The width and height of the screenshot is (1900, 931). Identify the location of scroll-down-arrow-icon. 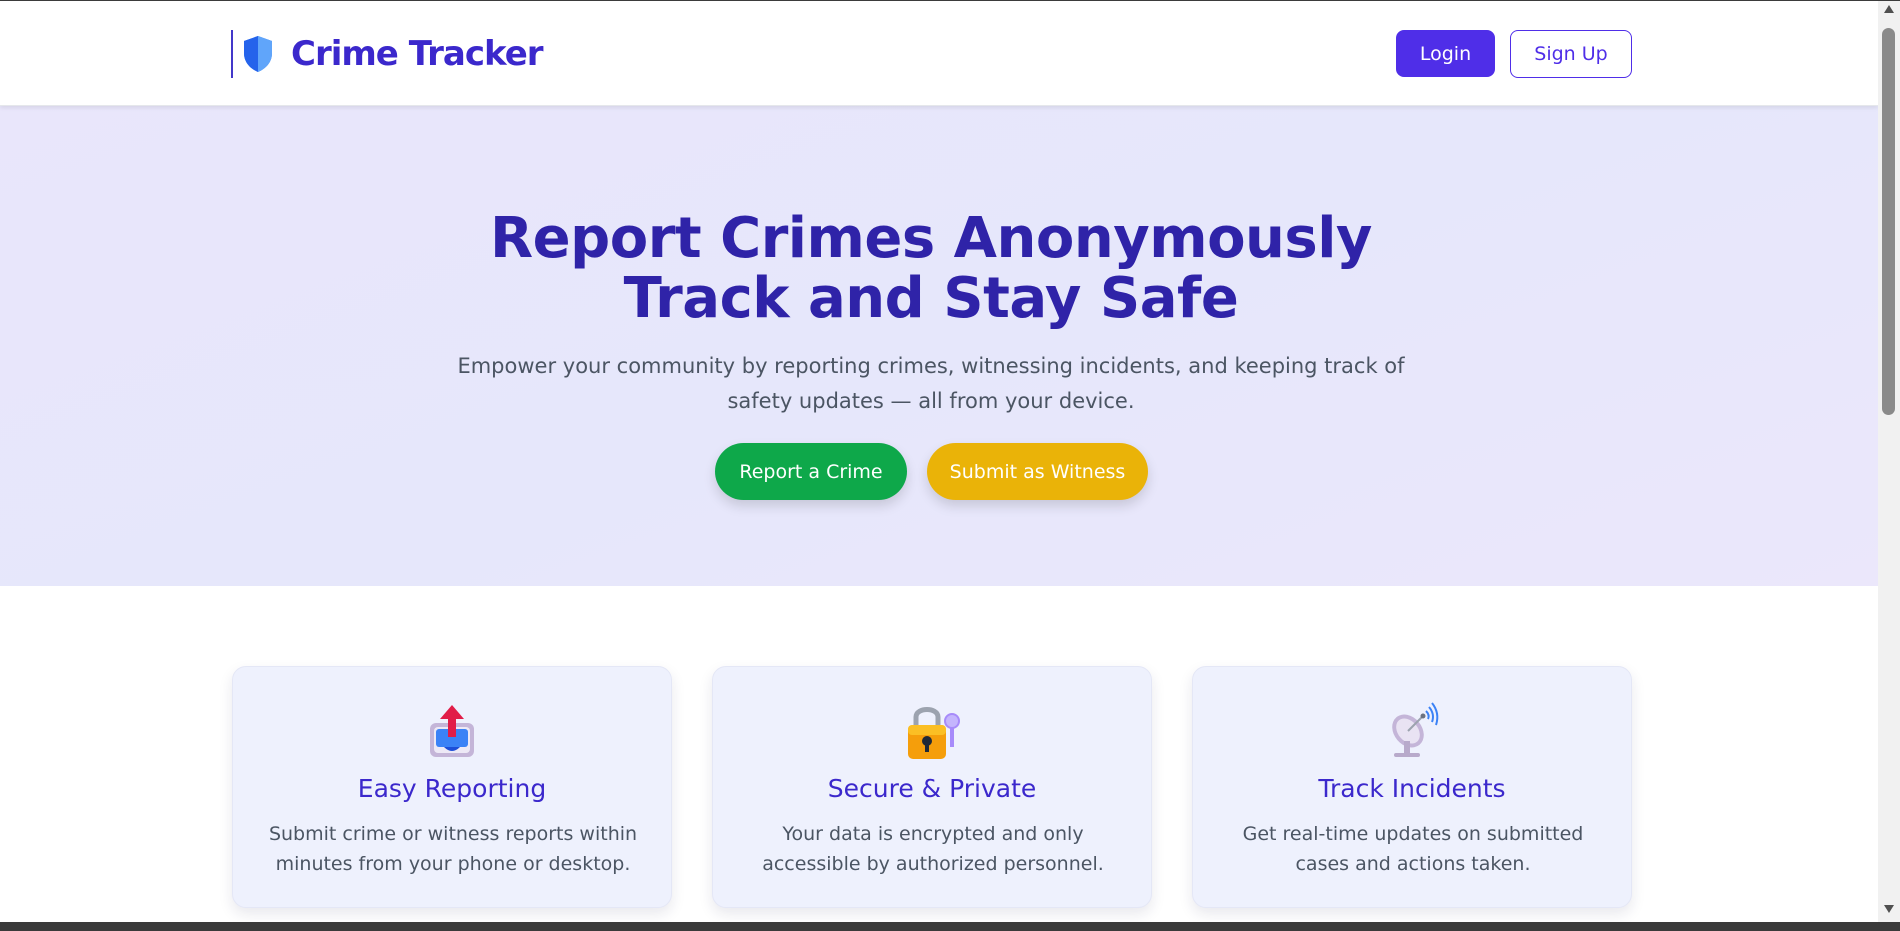
(1889, 909).